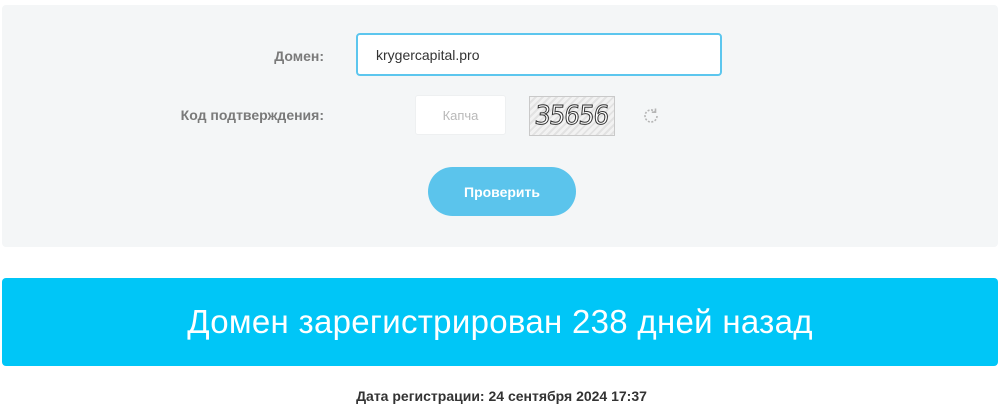 This screenshot has width=1003, height=416. I want to click on refresh-icon, so click(651, 116).